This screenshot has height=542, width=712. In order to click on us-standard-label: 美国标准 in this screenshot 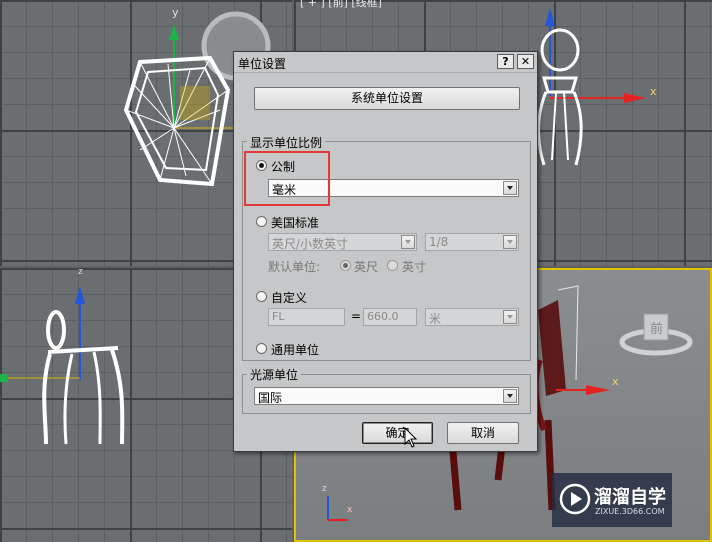, I will do `click(295, 223)`.